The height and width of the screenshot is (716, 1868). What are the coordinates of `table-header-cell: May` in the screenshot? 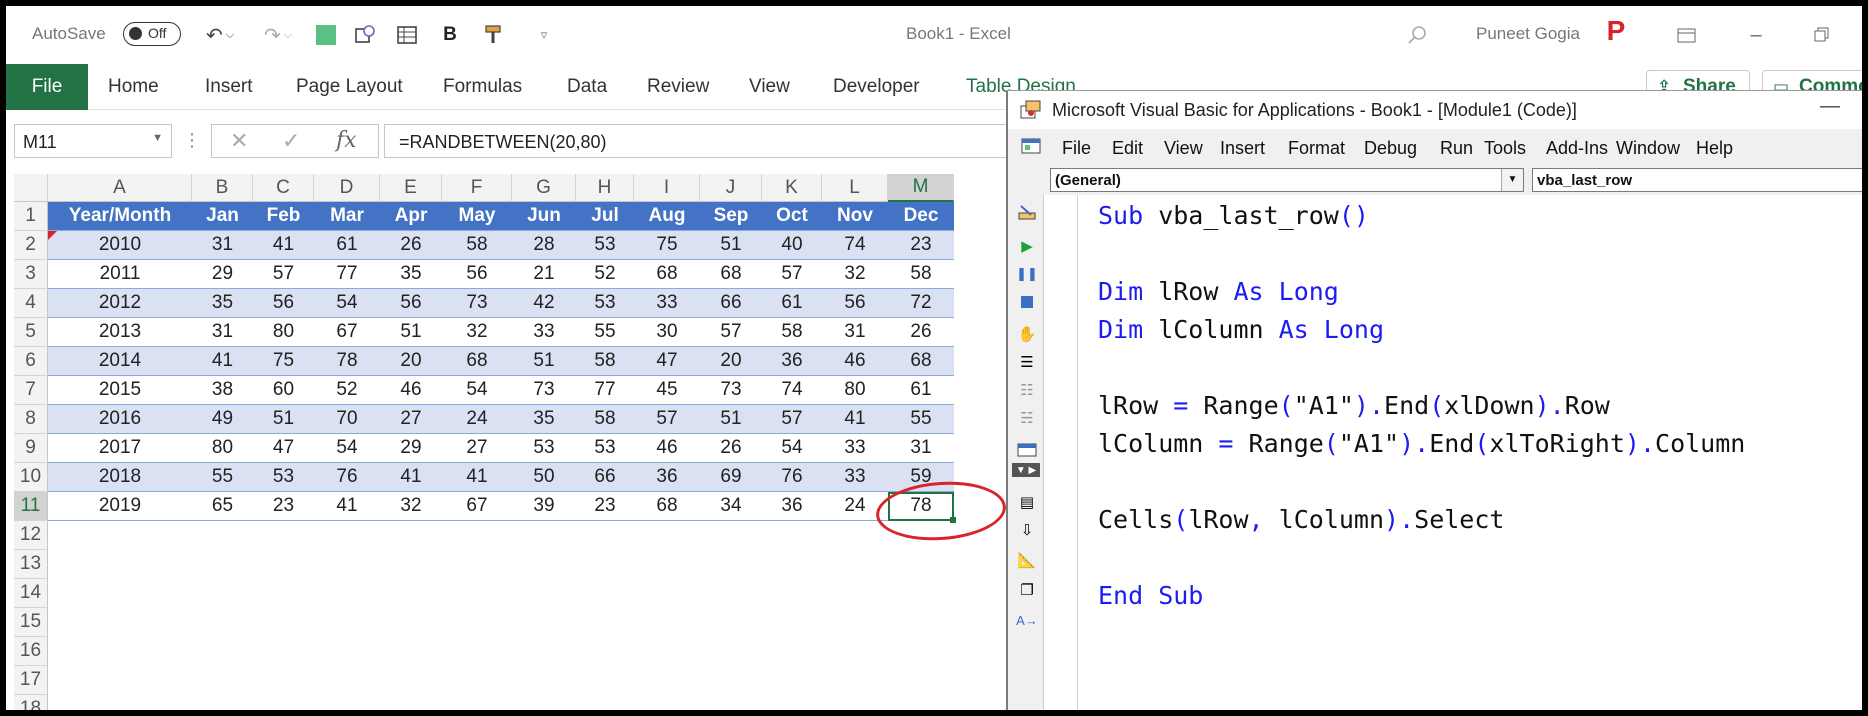 It's located at (477, 216).